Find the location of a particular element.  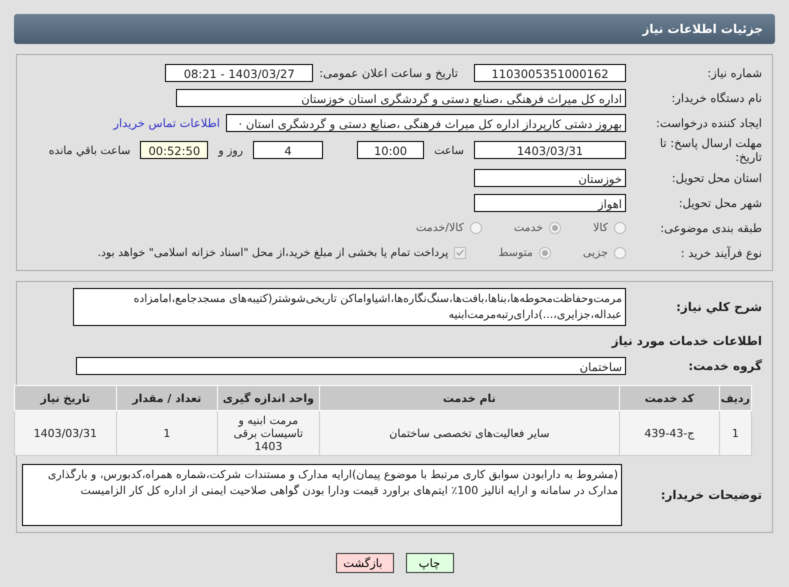

buyer-field: اداره کل میراث فرهنگی ،صنایع دستی و گردشگری استان خوزستان is located at coordinates (401, 97).